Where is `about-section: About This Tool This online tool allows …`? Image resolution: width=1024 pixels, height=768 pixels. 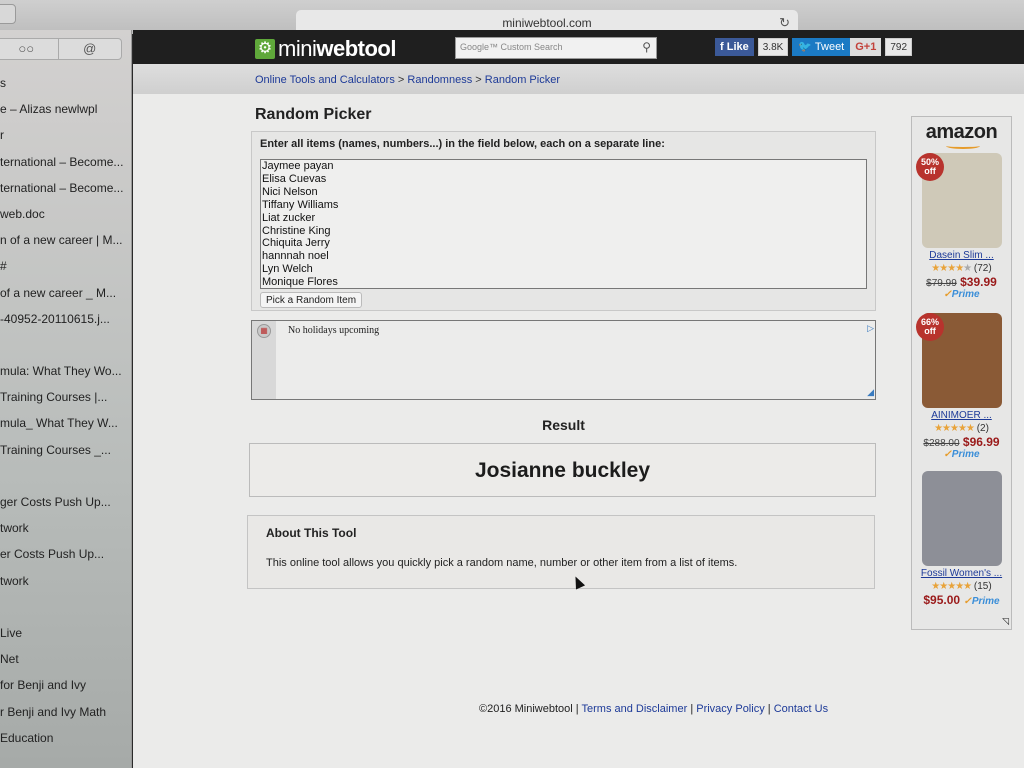
about-section: About This Tool This online tool allows … is located at coordinates (561, 552).